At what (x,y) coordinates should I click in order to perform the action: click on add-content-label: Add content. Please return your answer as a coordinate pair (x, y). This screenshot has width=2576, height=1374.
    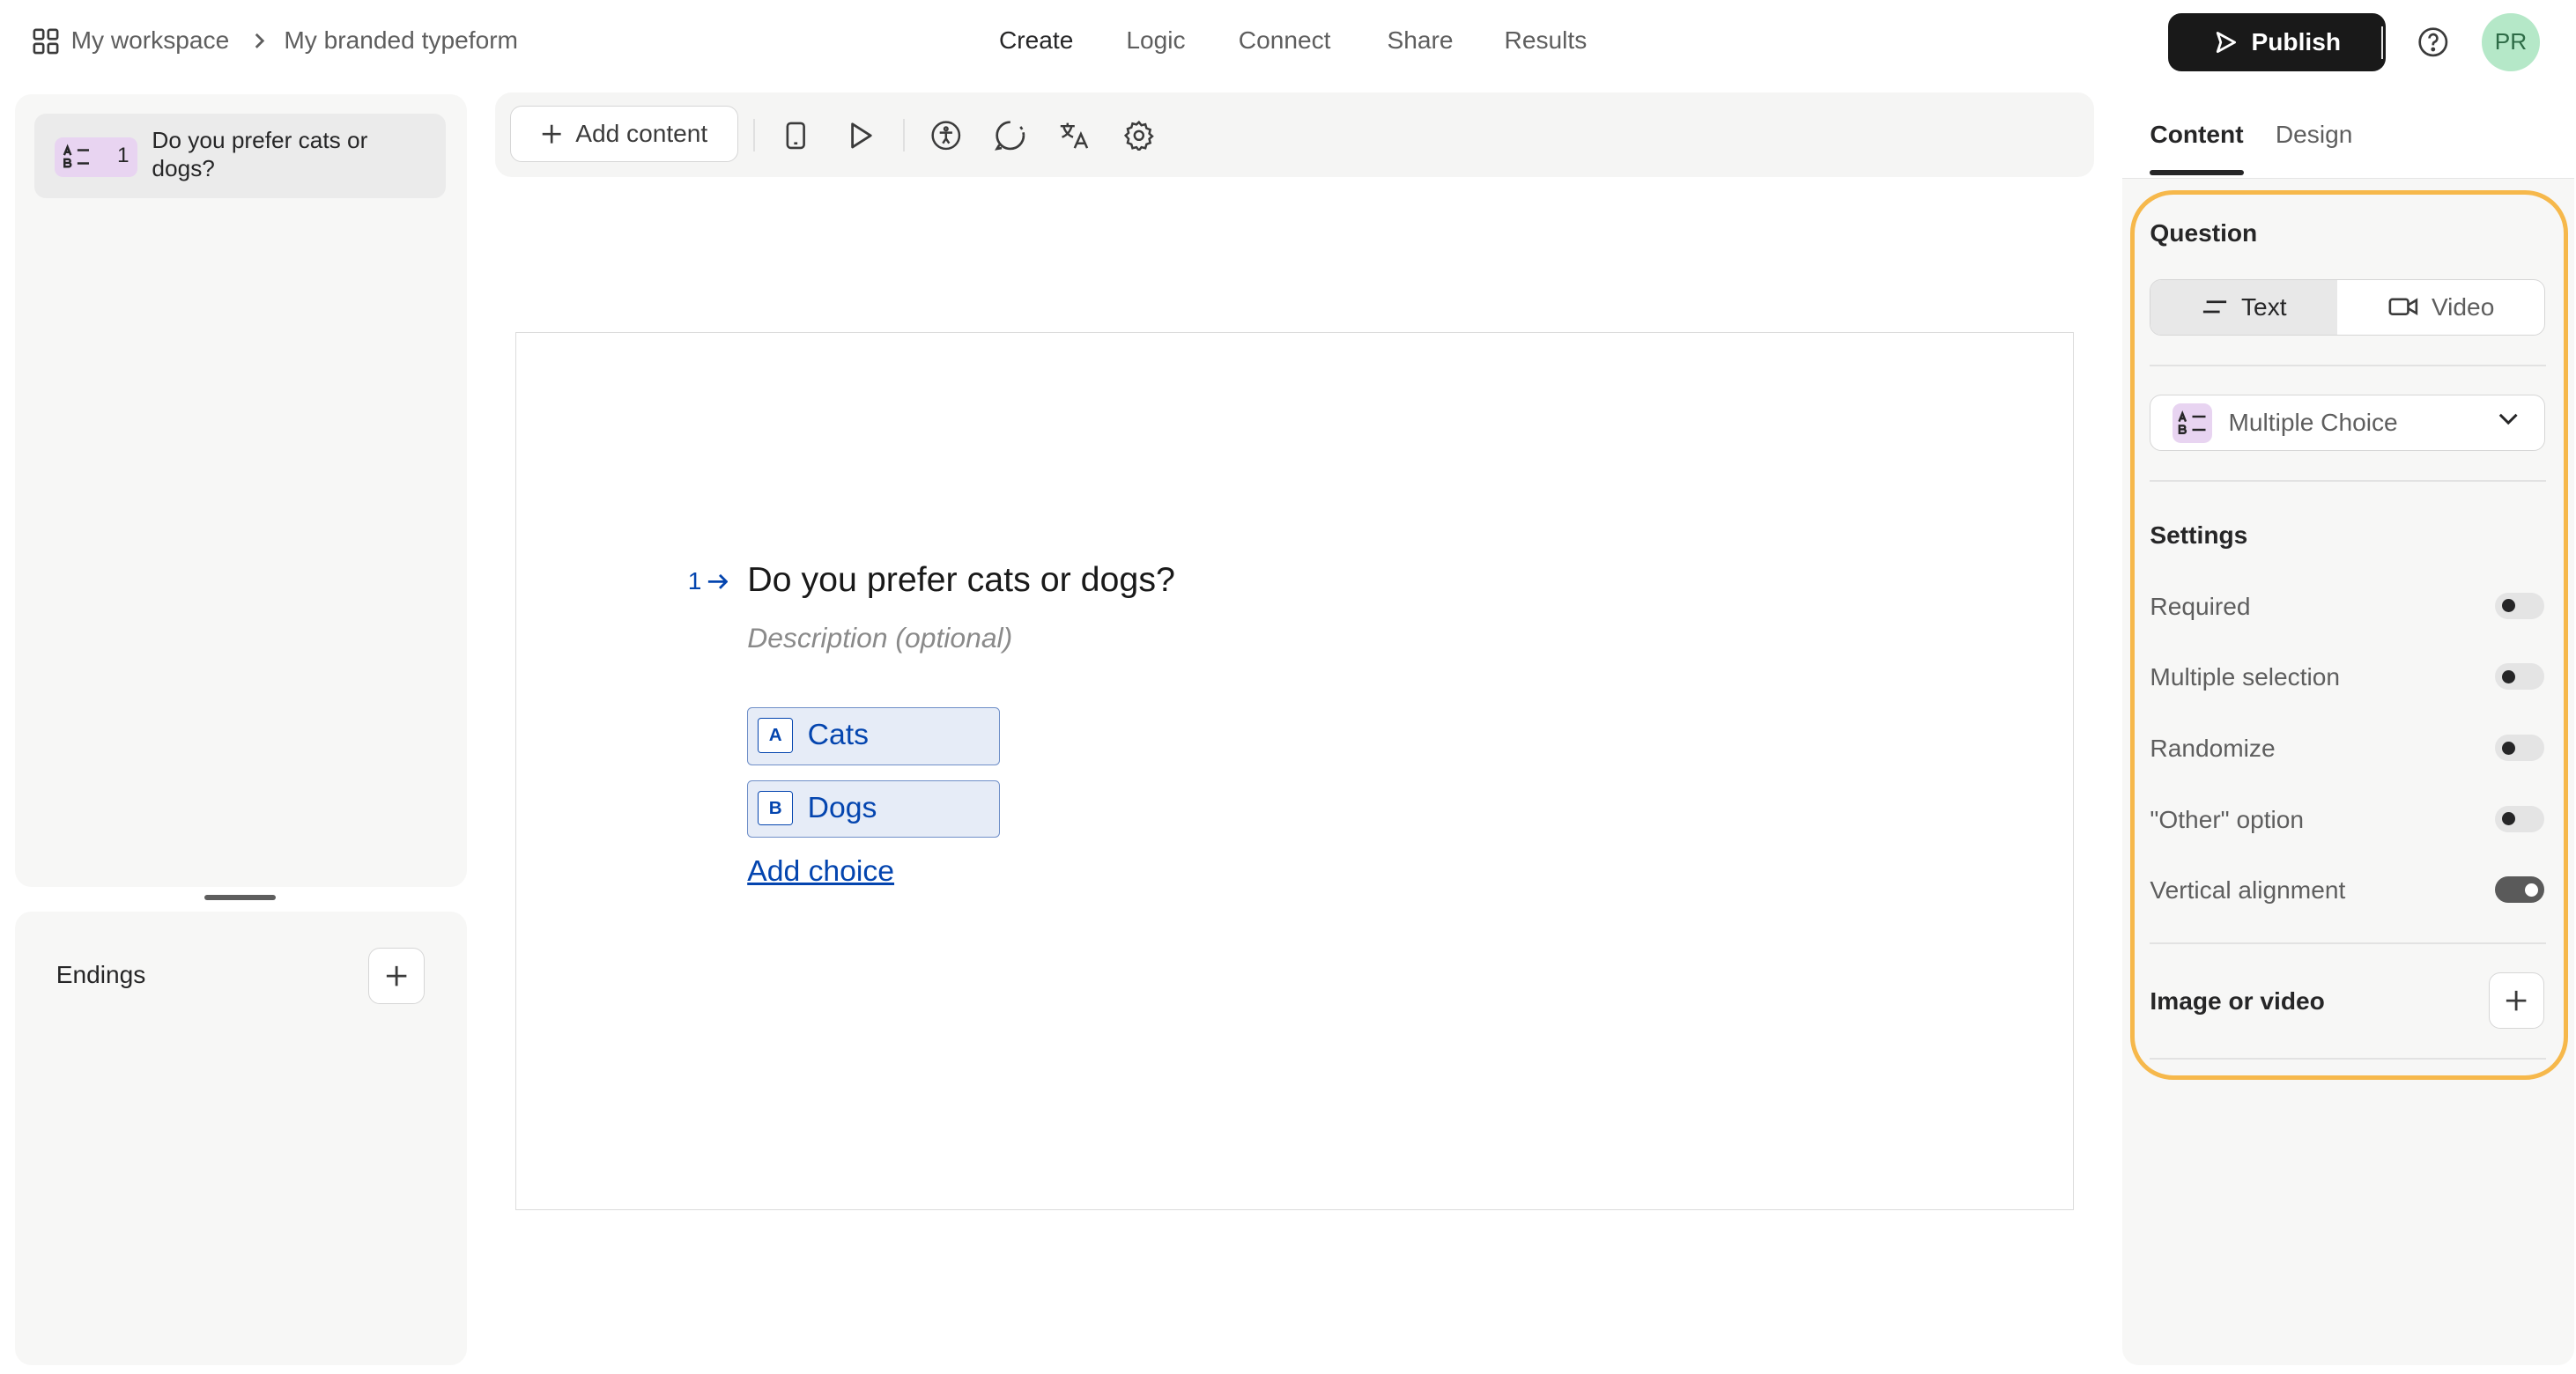
    Looking at the image, I should click on (642, 133).